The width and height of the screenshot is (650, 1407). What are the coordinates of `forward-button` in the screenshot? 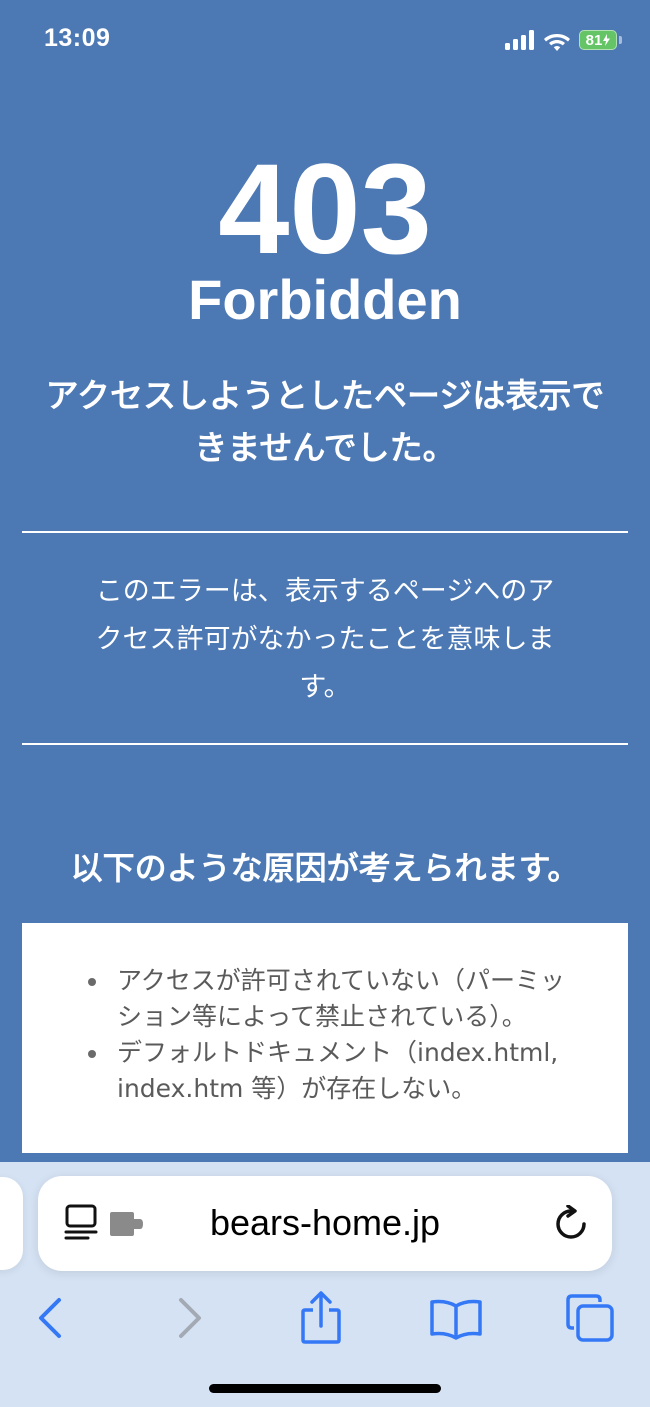 It's located at (190, 1318).